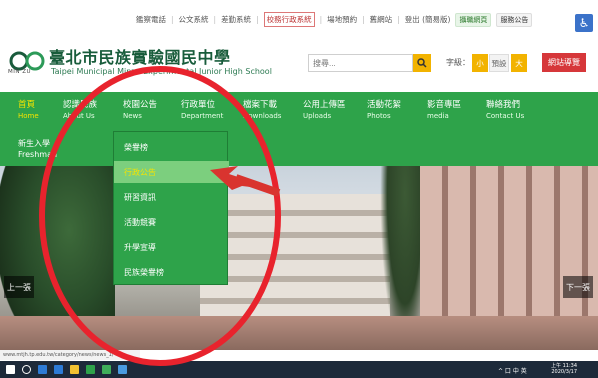 The image size is (598, 378). Describe the element at coordinates (473, 19) in the screenshot. I see `link-pill-1: 攝職網頁` at that location.